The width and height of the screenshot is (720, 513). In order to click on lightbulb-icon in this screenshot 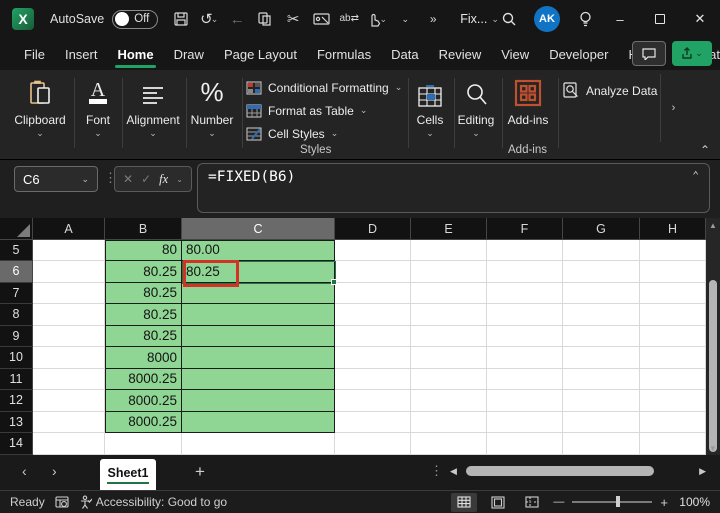, I will do `click(585, 19)`.